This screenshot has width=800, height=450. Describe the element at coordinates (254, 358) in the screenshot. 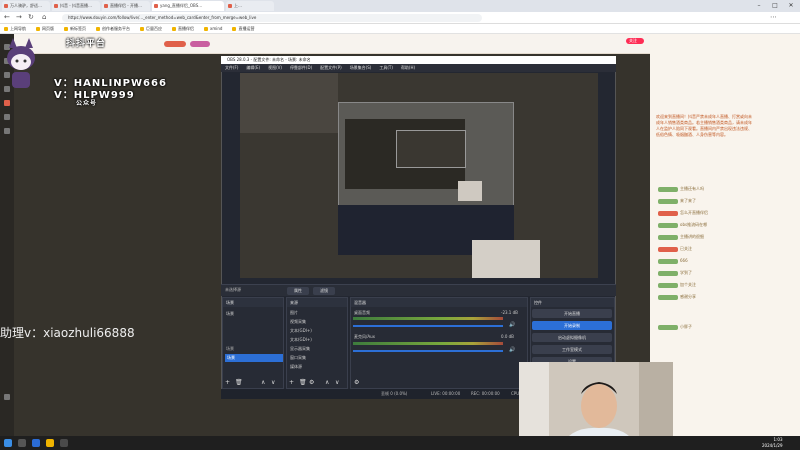

I see `selected-scene: 场景` at that location.